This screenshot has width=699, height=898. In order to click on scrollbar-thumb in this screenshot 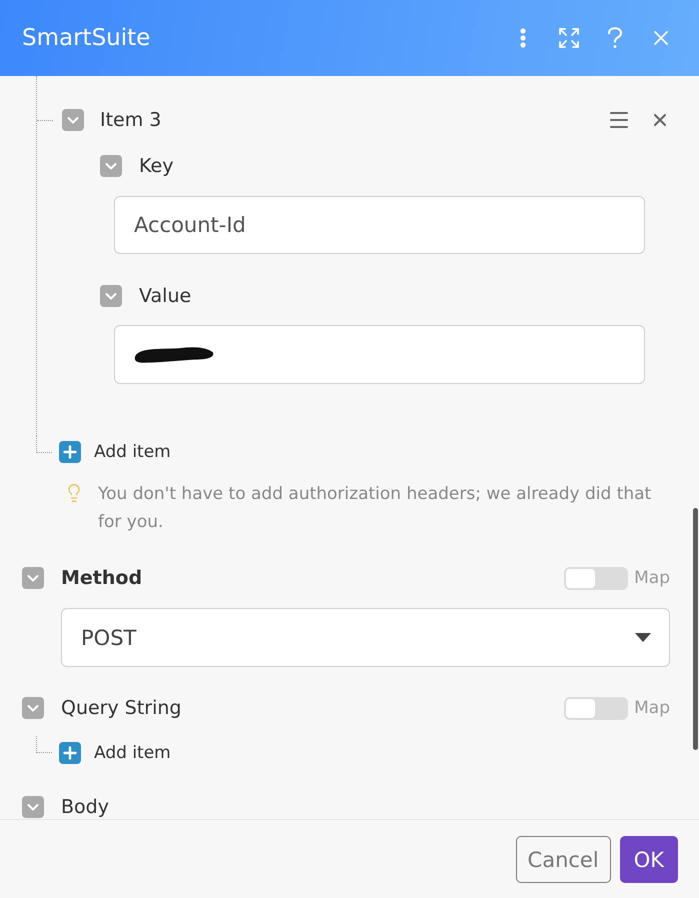, I will do `click(695, 629)`.